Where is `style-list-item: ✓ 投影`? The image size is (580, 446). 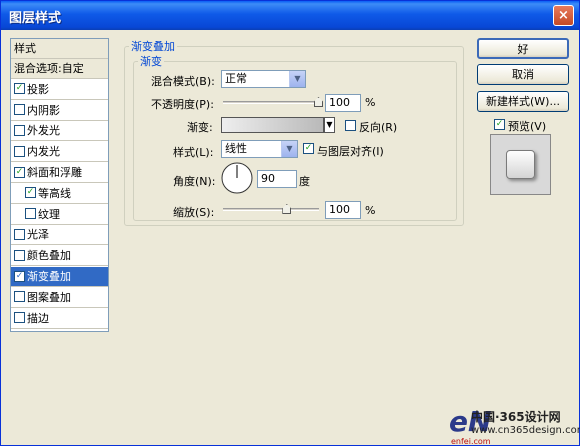 style-list-item: ✓ 投影 is located at coordinates (59, 89).